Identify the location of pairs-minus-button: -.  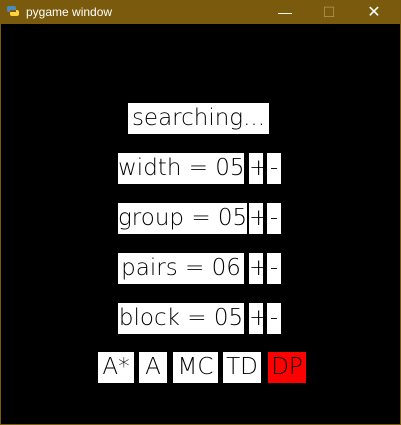
(274, 268).